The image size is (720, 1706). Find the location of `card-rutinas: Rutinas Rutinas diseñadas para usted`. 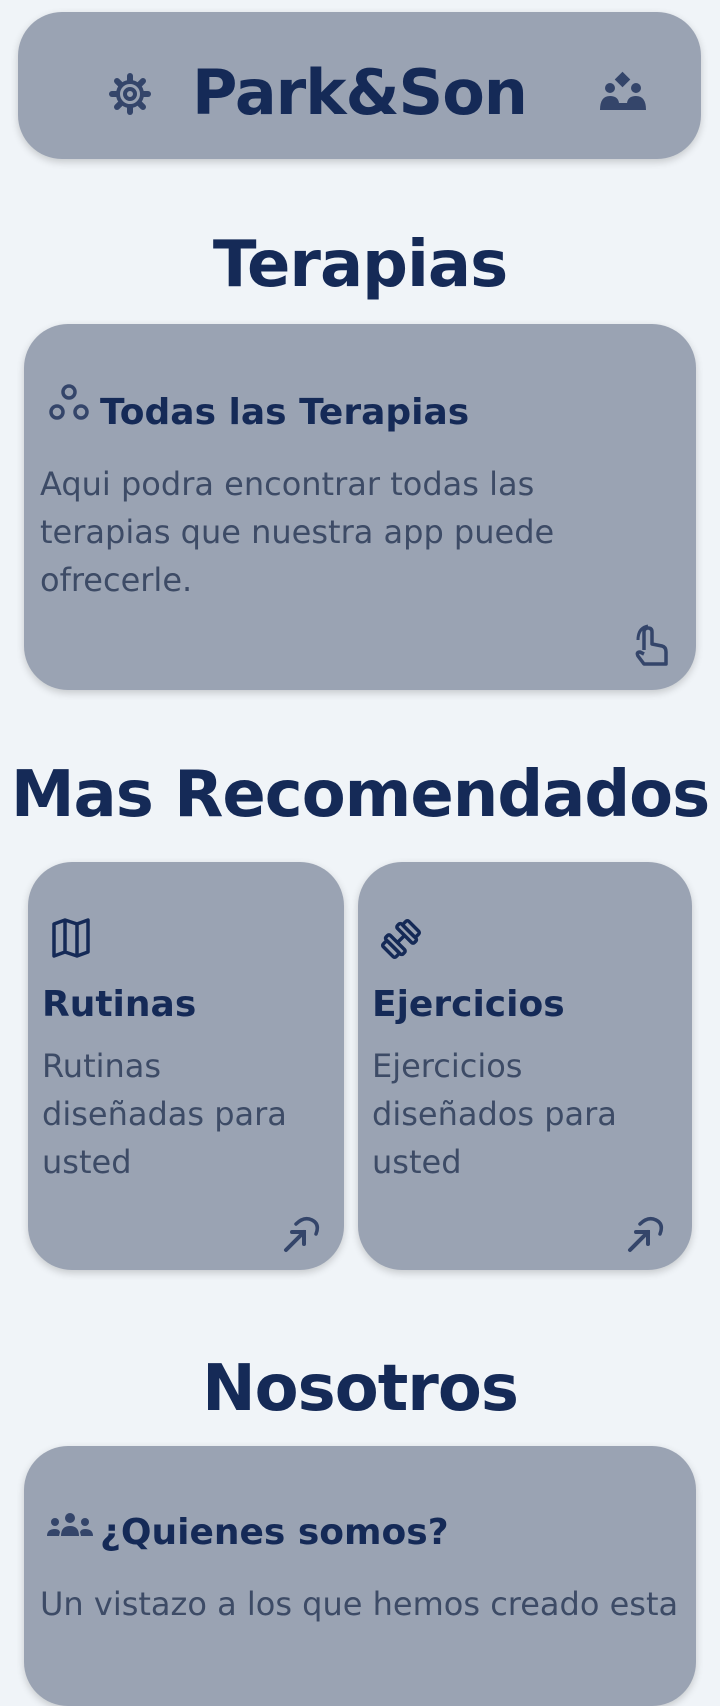

card-rutinas: Rutinas Rutinas diseñadas para usted is located at coordinates (186, 1066).